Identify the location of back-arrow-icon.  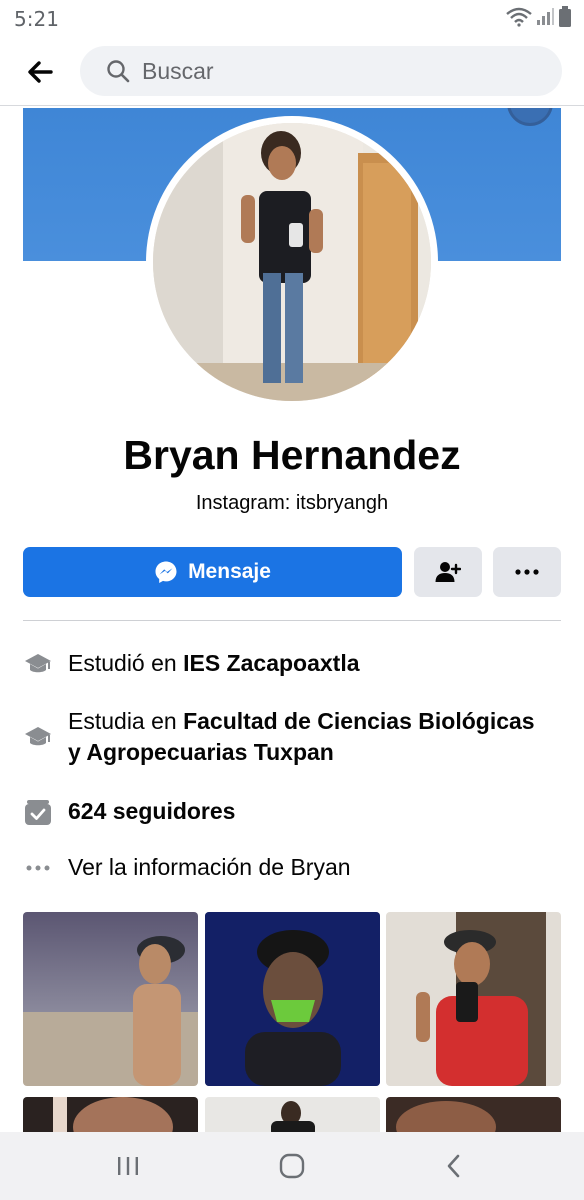
(40, 72).